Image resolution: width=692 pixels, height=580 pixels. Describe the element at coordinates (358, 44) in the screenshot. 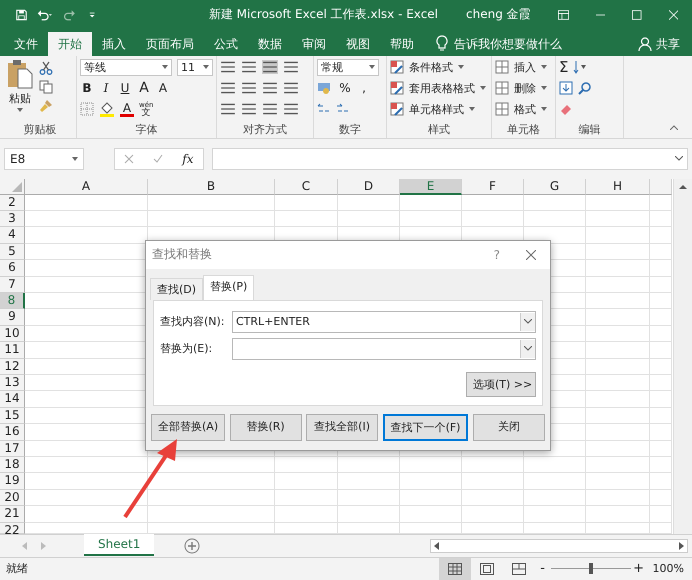

I see `ribbon-tab: 视图` at that location.